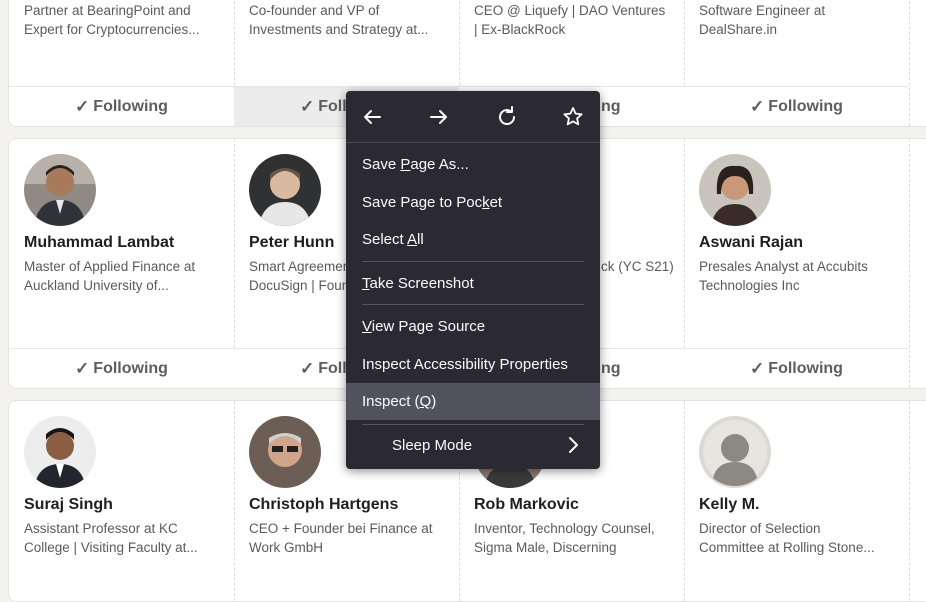 The height and width of the screenshot is (602, 926). I want to click on save-to-pocket-menu-item: Save Page to Pocket, so click(432, 202).